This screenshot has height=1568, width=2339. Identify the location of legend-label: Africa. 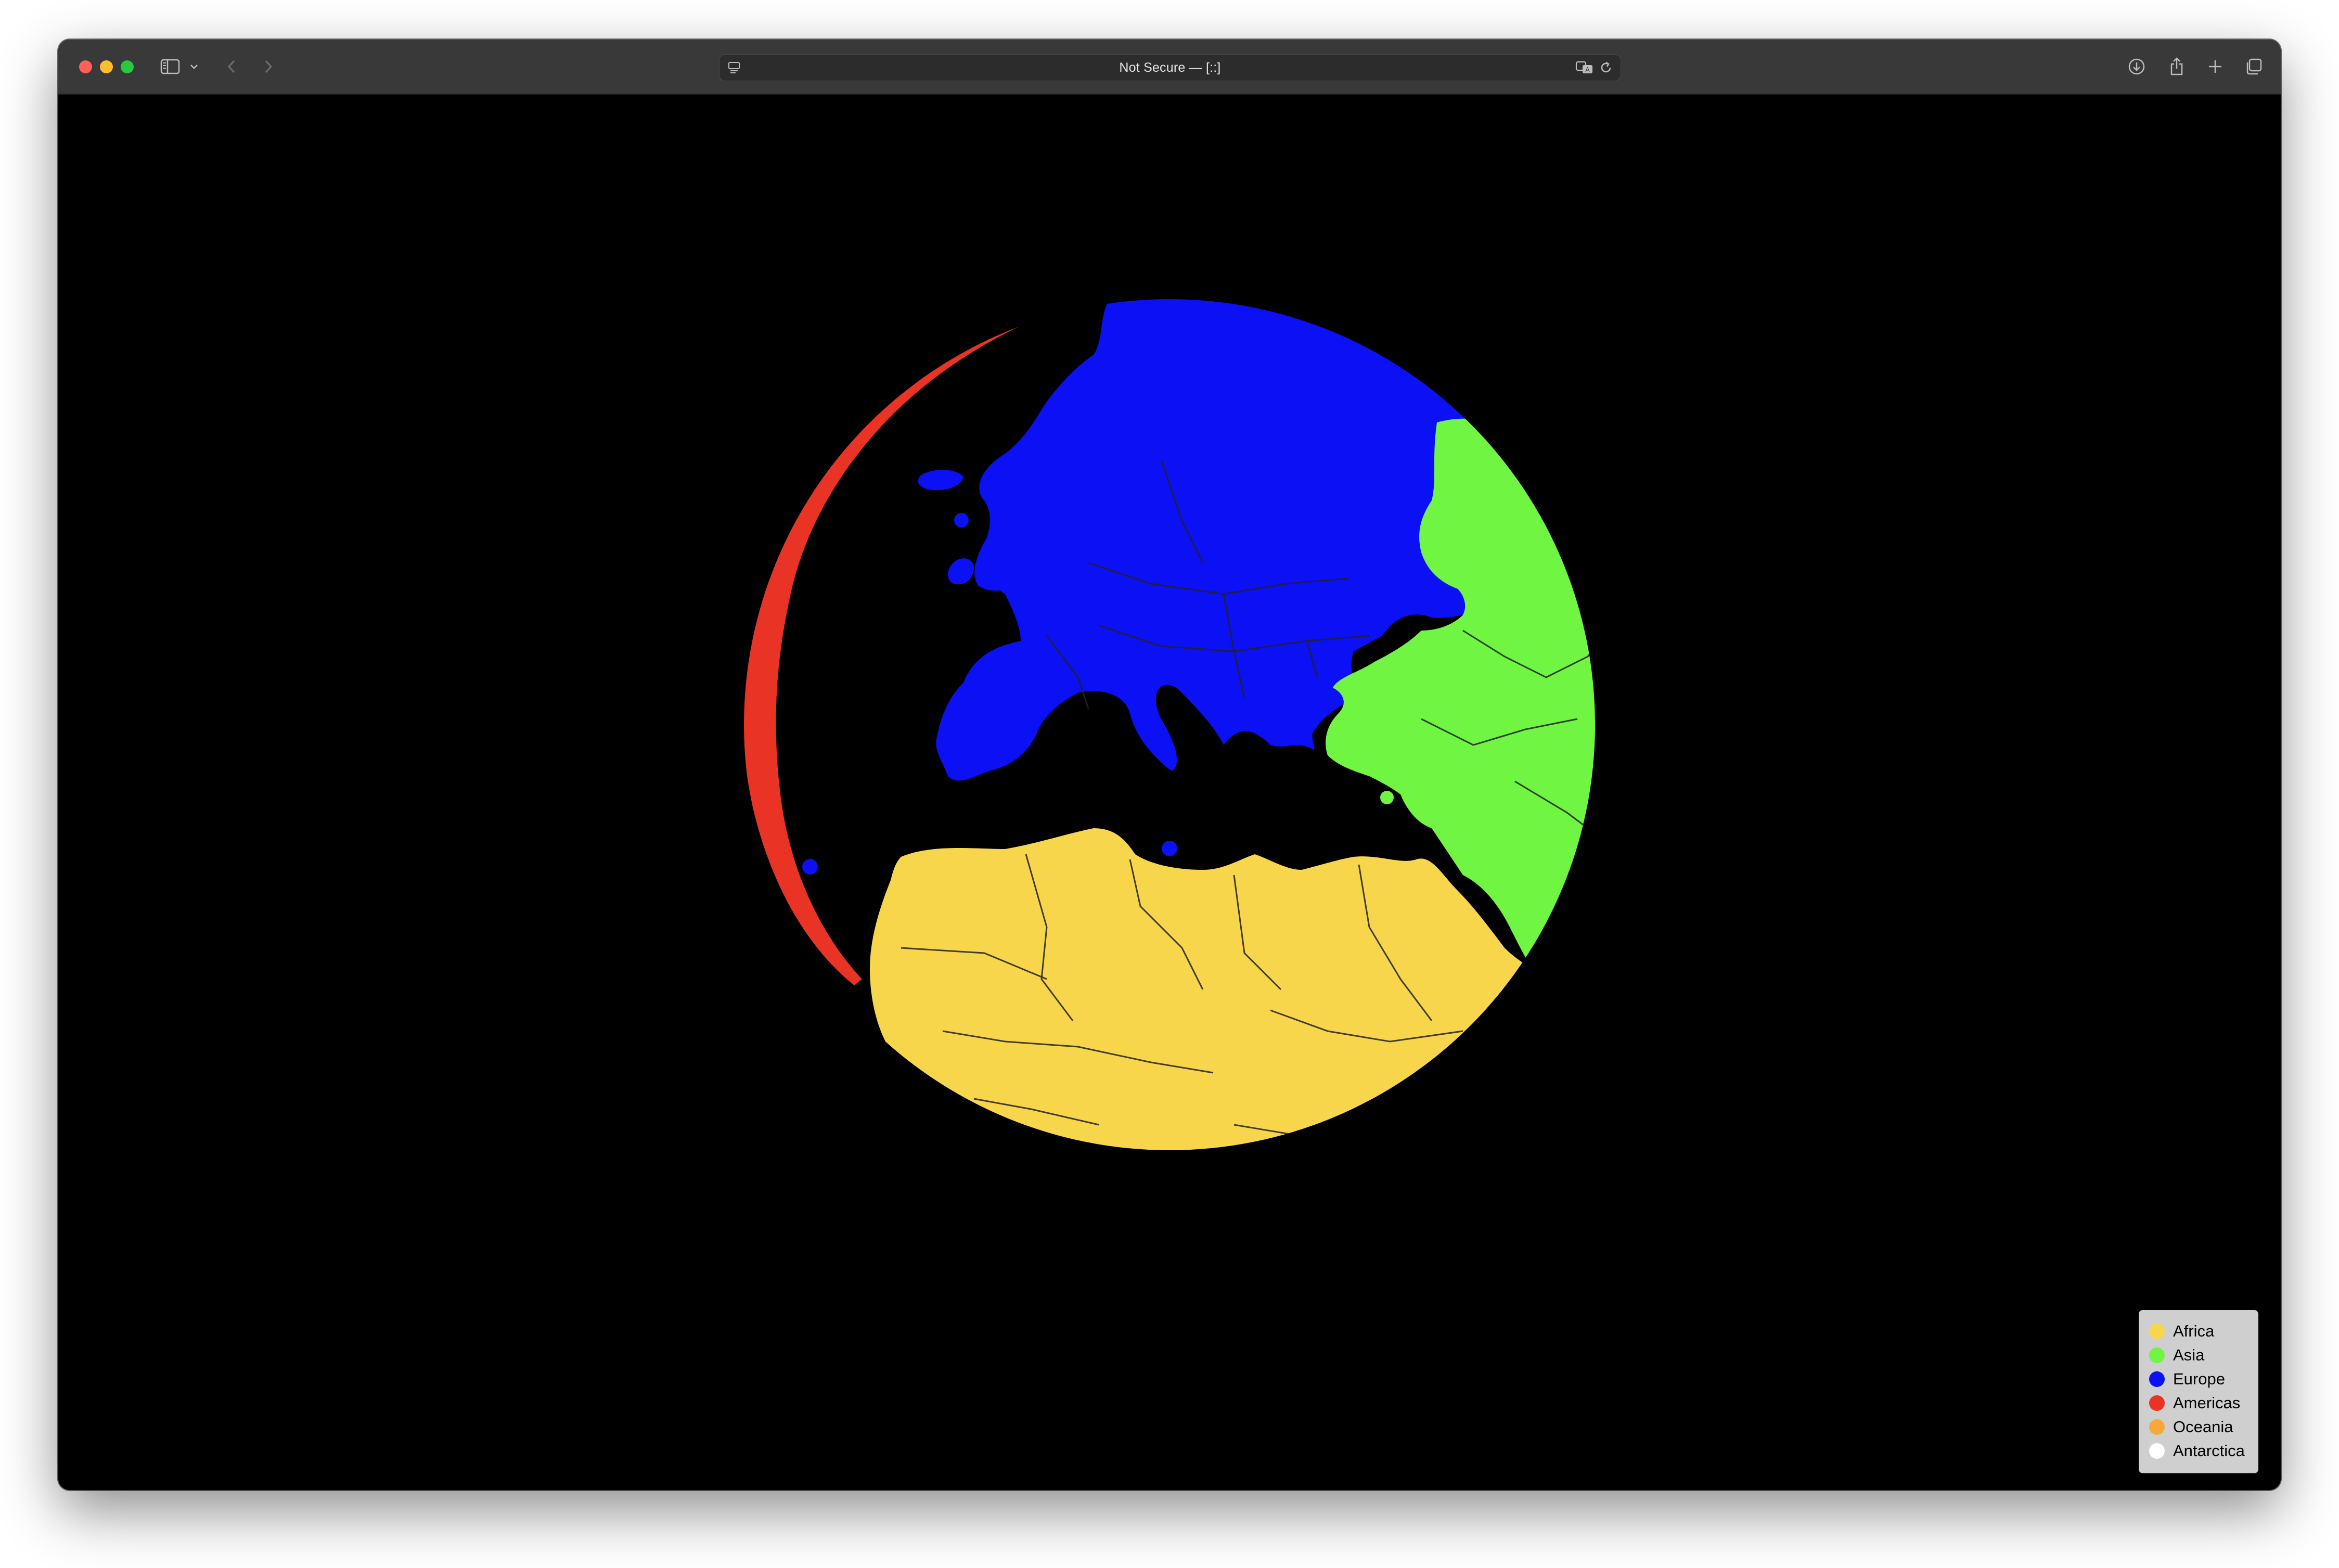
(2194, 1331).